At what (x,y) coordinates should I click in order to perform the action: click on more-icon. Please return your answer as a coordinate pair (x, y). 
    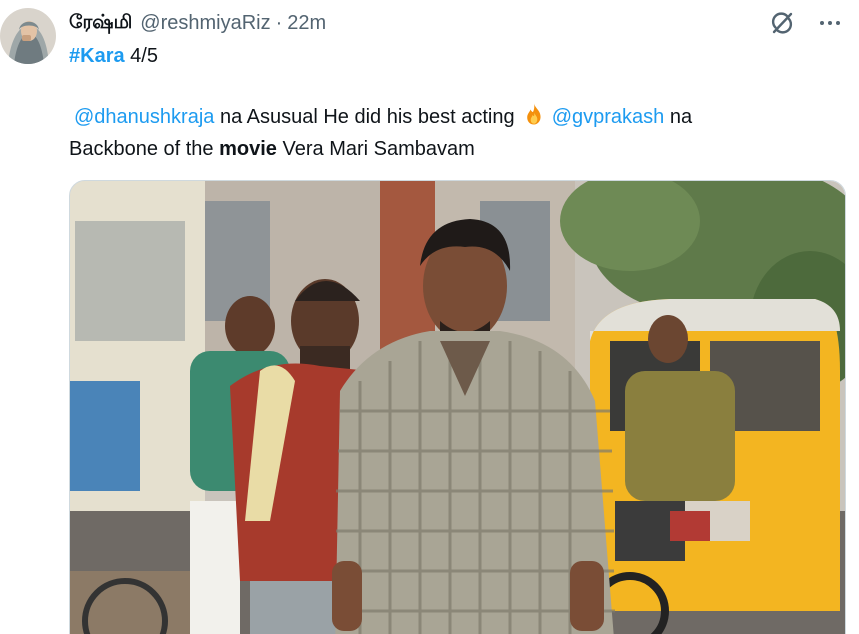
    Looking at the image, I should click on (830, 23).